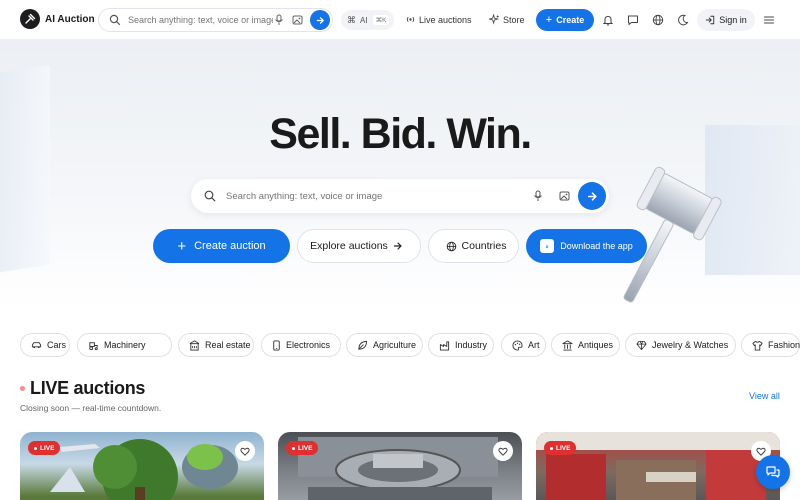  I want to click on landmark-icon, so click(567, 345).